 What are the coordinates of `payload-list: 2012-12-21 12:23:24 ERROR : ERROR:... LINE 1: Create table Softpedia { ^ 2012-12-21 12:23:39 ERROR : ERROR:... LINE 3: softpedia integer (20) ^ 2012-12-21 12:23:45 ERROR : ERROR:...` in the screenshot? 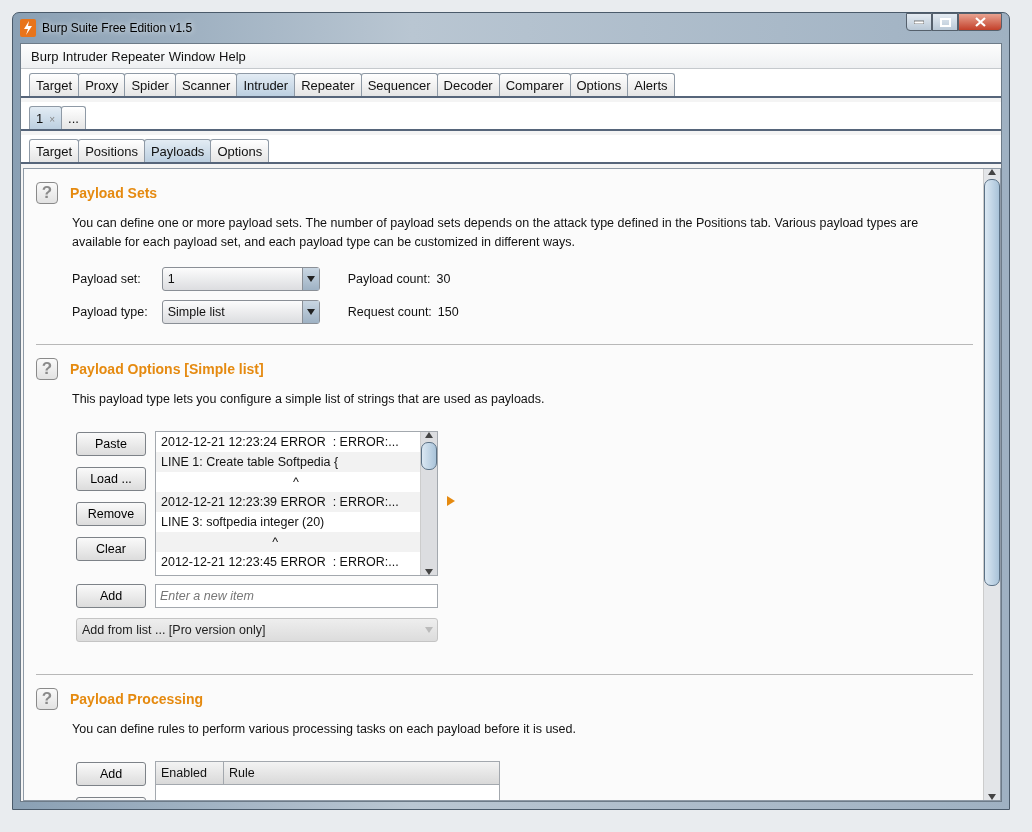 It's located at (296, 503).